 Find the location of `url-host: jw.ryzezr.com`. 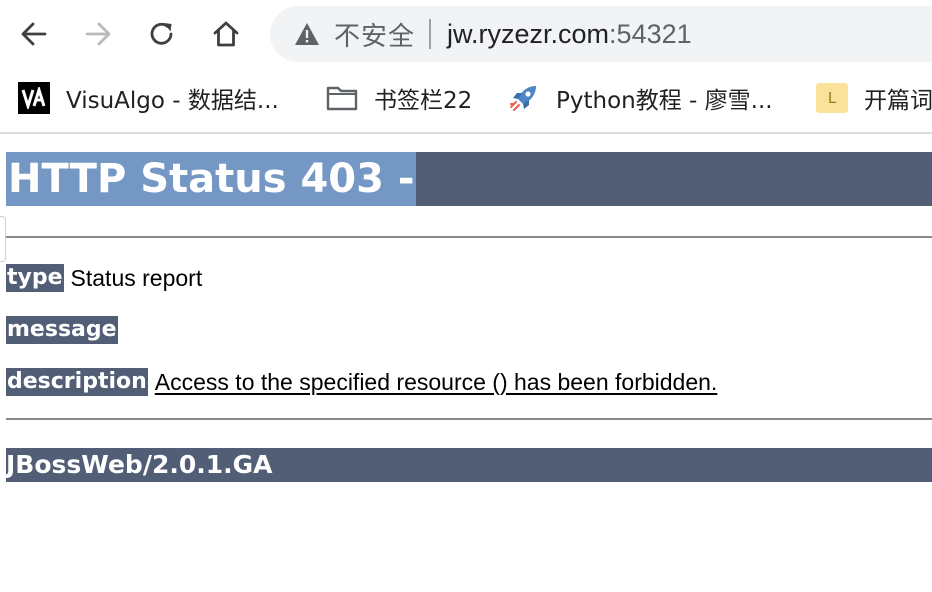

url-host: jw.ryzezr.com is located at coordinates (528, 33).